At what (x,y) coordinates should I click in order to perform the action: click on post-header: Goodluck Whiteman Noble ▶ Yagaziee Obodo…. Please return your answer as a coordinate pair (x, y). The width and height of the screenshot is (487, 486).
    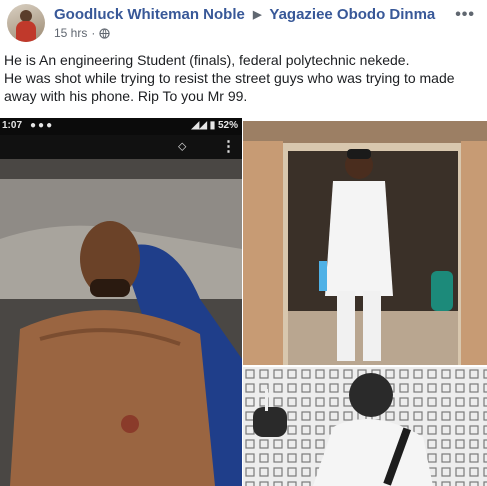
    Looking at the image, I should click on (243, 22).